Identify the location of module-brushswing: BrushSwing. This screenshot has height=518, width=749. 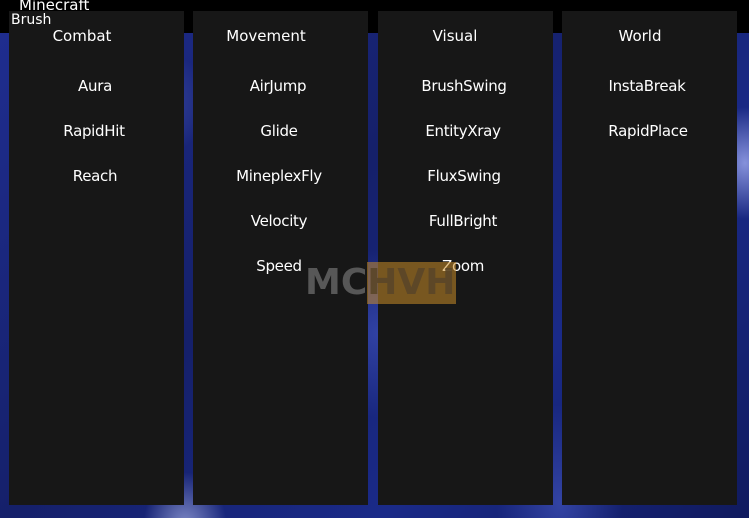
(464, 86).